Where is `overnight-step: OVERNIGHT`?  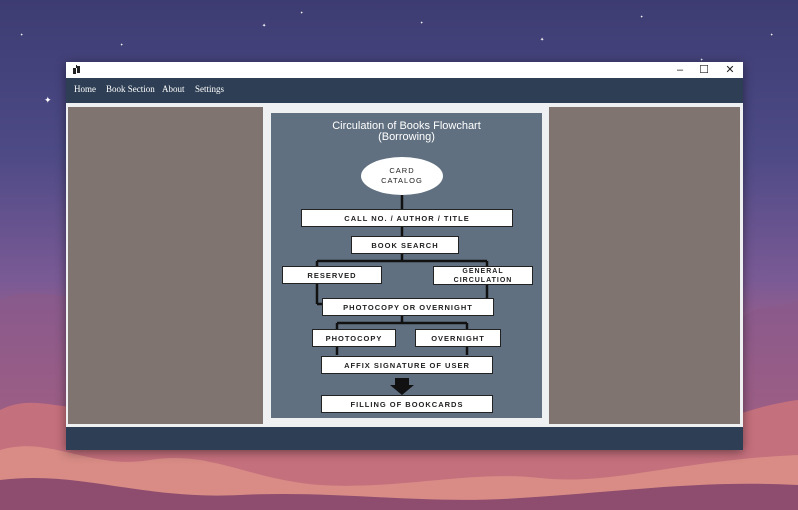
overnight-step: OVERNIGHT is located at coordinates (458, 338).